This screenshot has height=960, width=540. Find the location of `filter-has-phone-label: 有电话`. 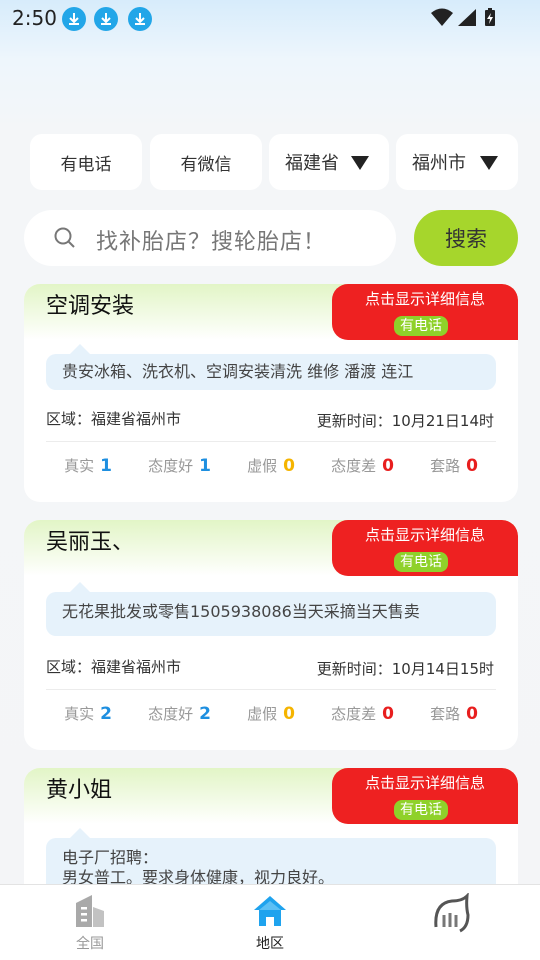

filter-has-phone-label: 有电话 is located at coordinates (86, 164).